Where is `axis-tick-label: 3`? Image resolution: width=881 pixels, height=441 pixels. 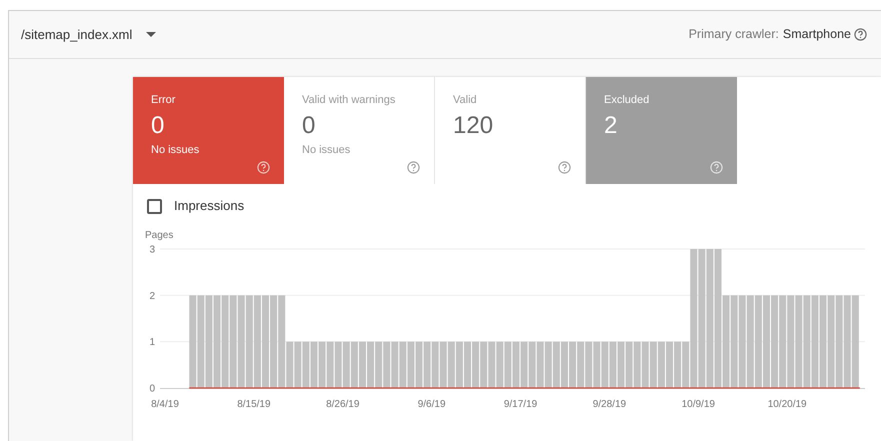 axis-tick-label: 3 is located at coordinates (152, 250).